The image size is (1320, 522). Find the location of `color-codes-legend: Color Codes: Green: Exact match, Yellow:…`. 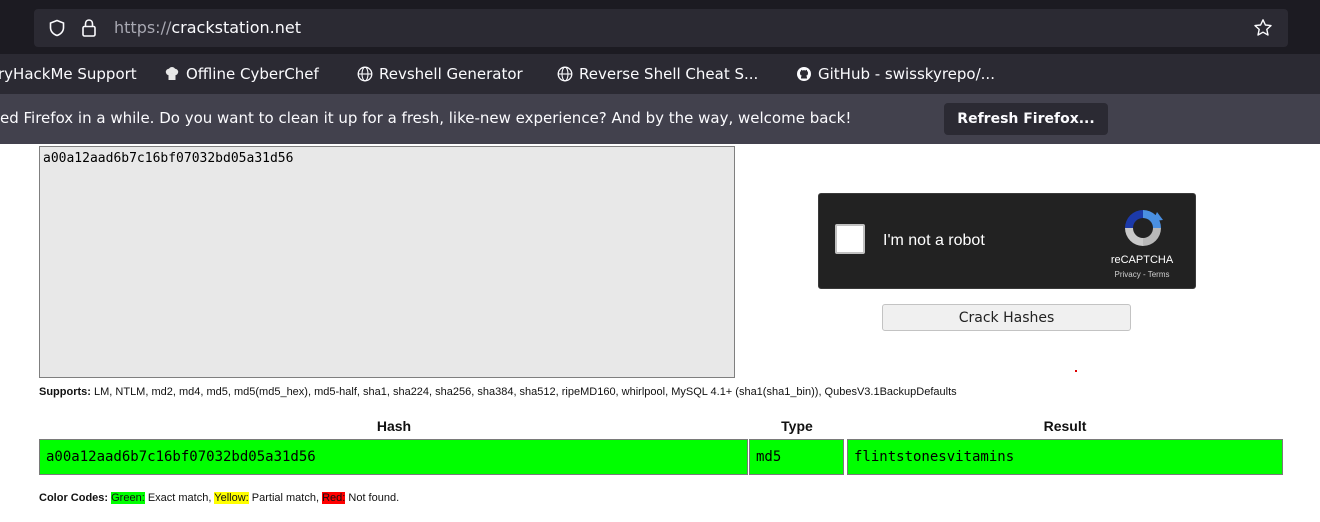

color-codes-legend: Color Codes: Green: Exact match, Yellow:… is located at coordinates (219, 498).